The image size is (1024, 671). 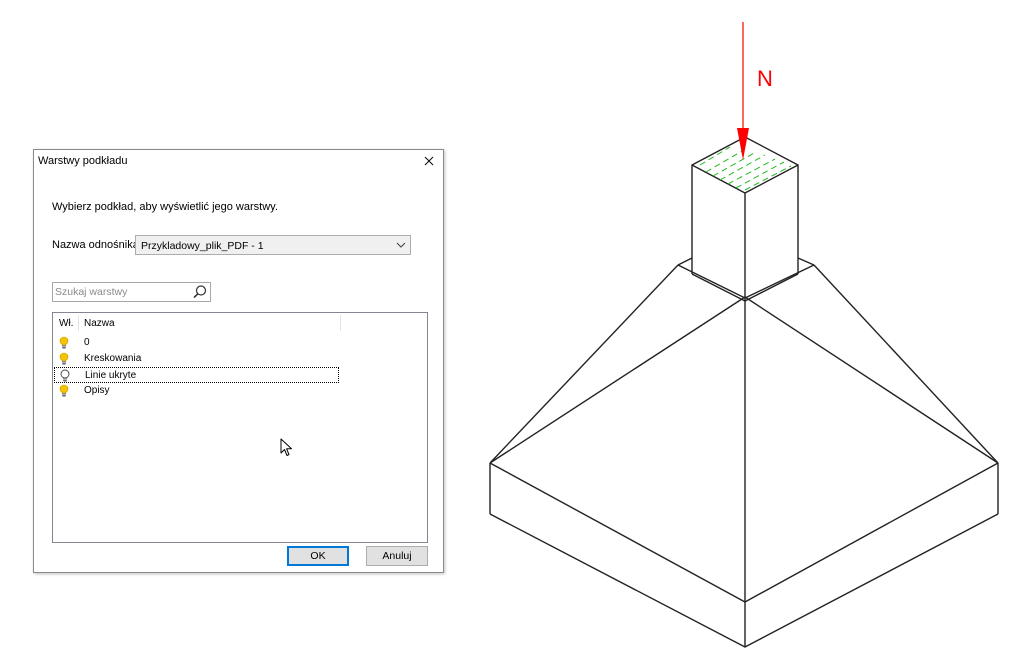 I want to click on search-icon, so click(x=200, y=292).